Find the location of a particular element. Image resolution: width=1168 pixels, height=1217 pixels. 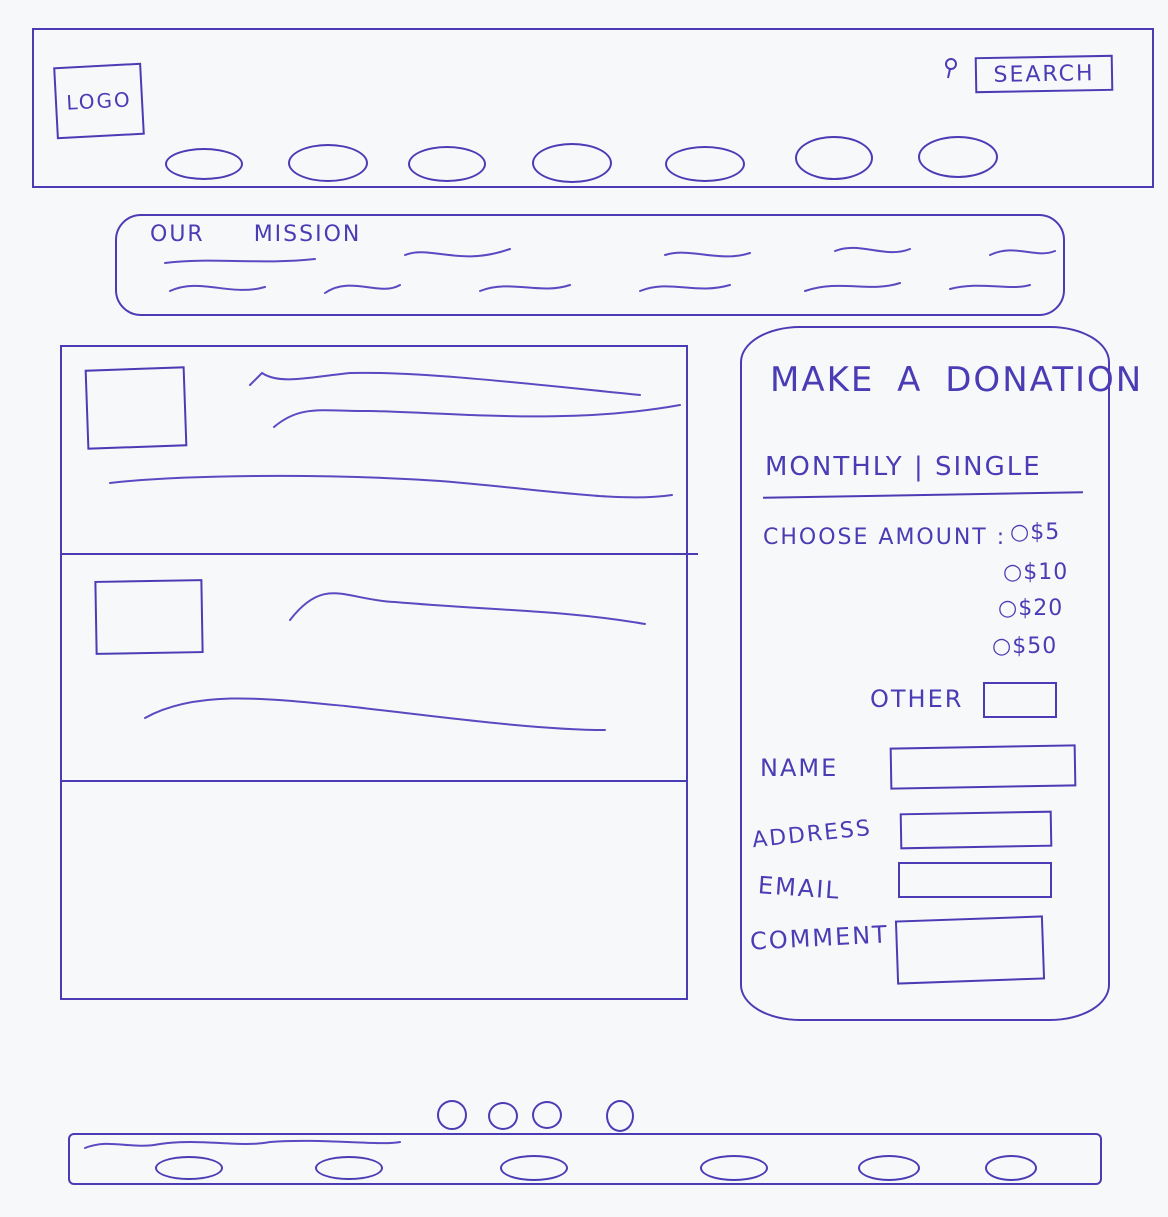

logo-label: LOGO is located at coordinates (99, 101).